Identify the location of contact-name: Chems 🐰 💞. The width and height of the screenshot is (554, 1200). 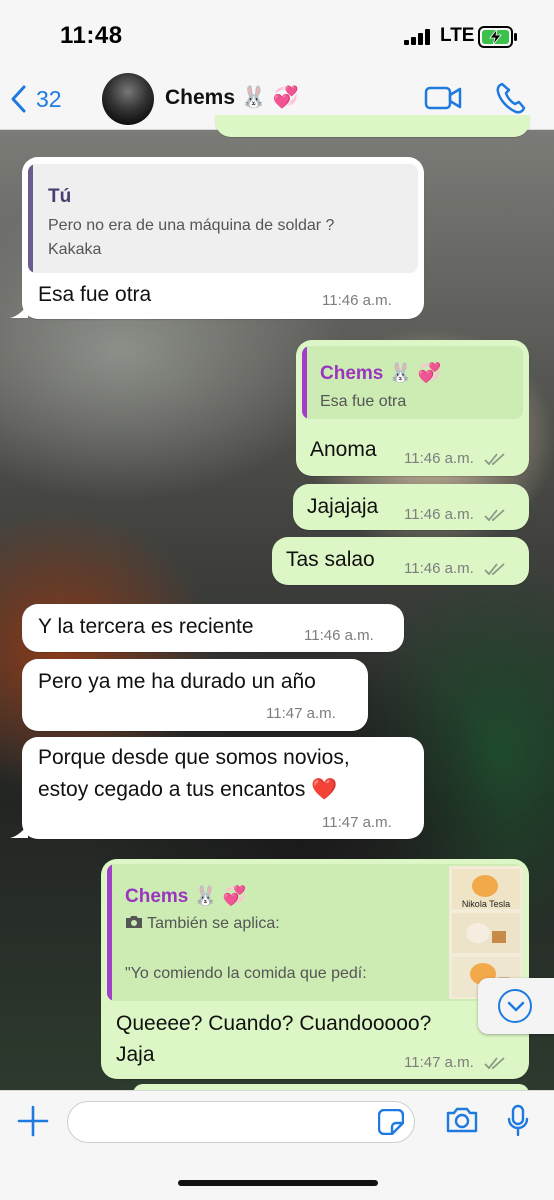
(232, 98).